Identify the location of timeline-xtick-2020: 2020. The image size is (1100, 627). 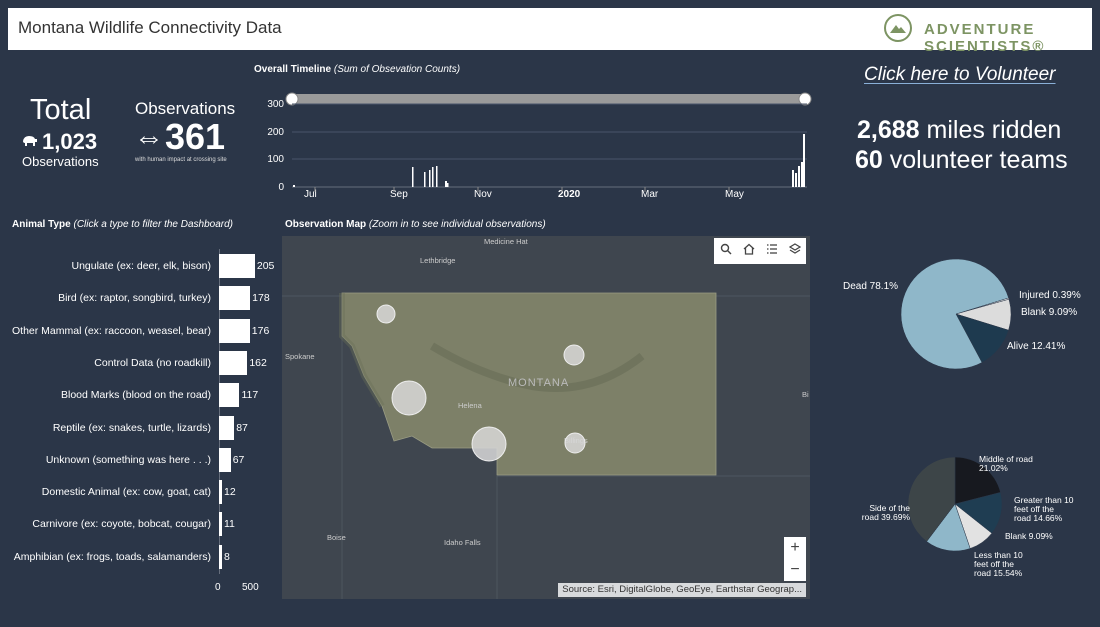
(569, 194).